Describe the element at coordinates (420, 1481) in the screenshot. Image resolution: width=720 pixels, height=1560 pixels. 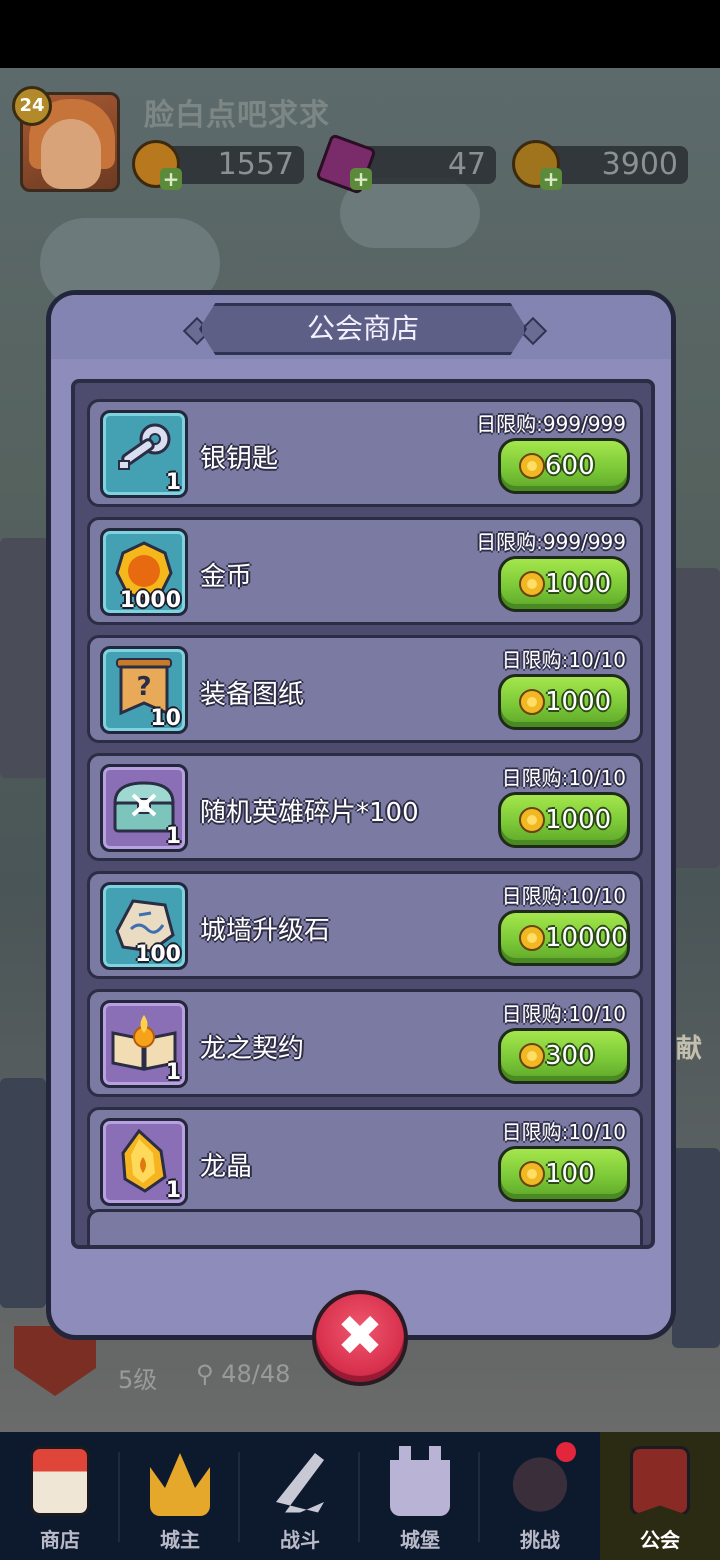
I see `castle-icon` at that location.